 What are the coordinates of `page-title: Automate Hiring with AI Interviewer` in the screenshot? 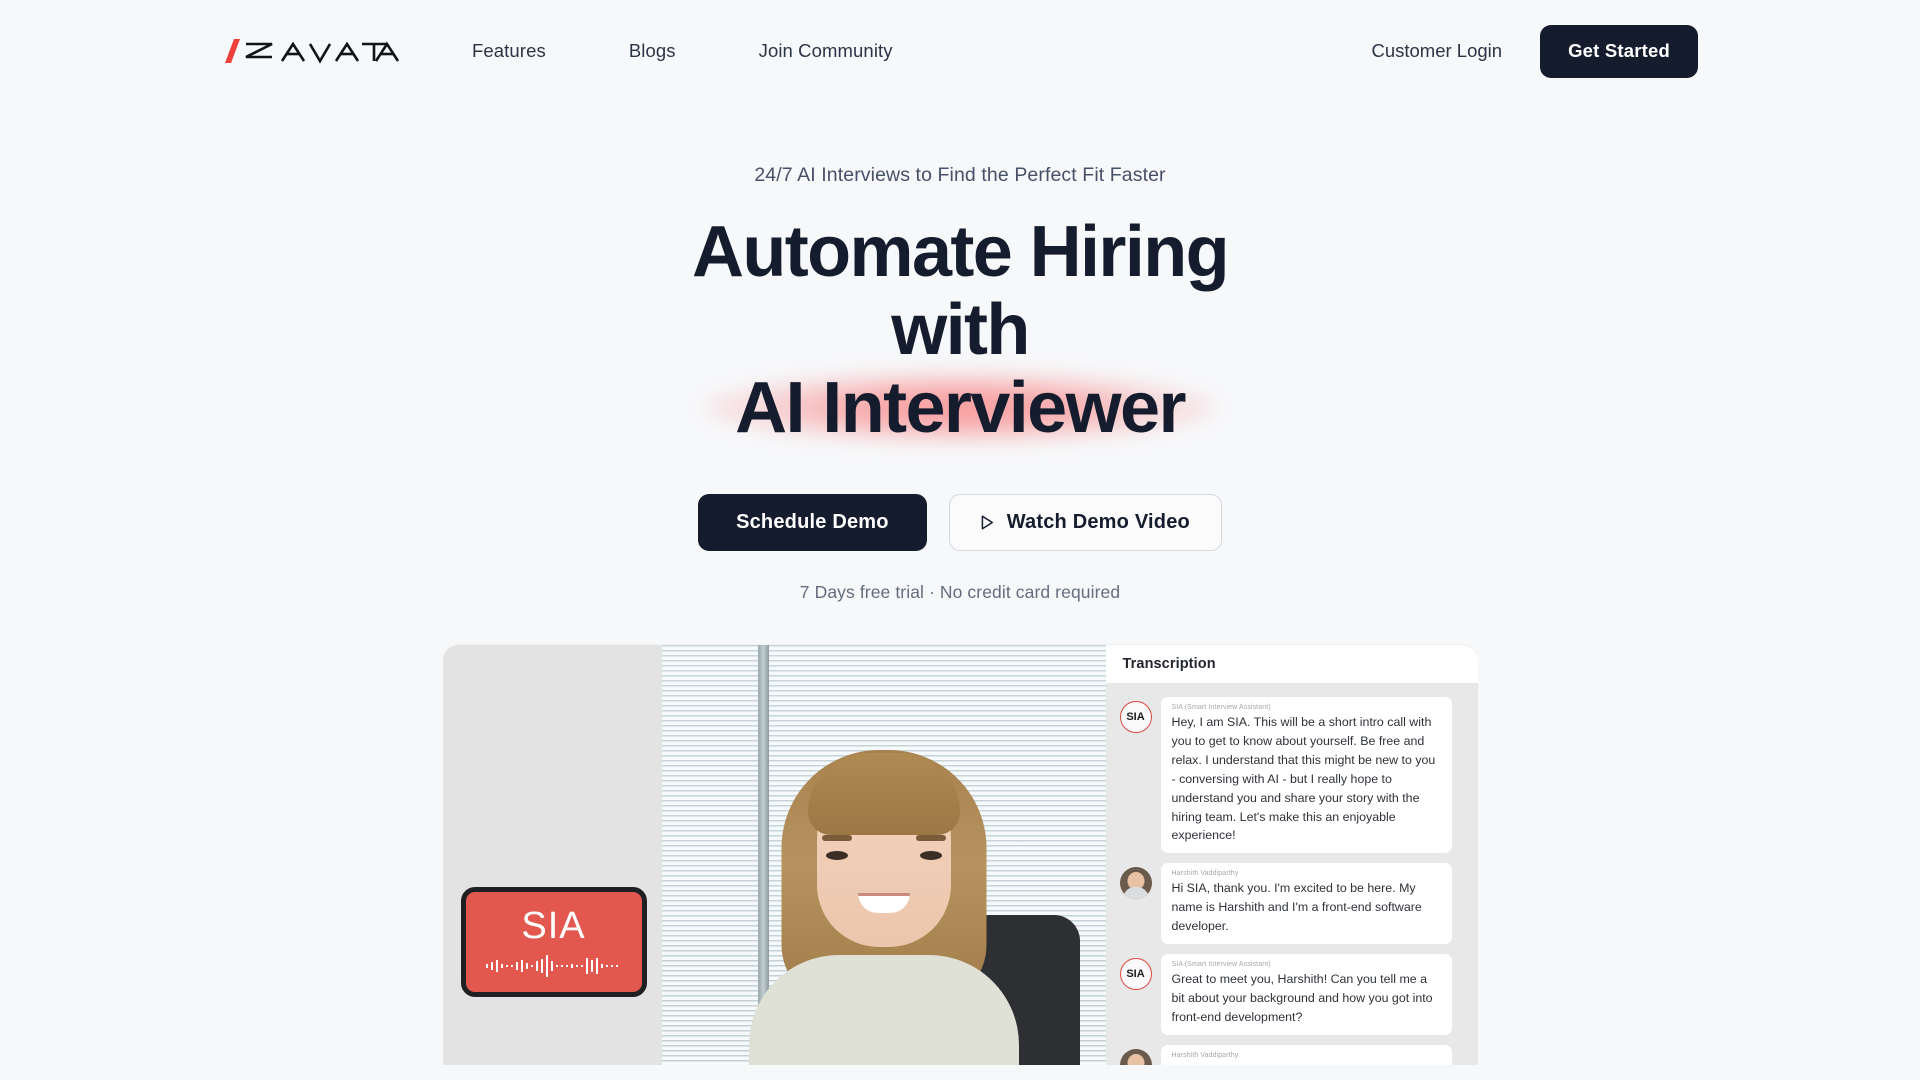 It's located at (960, 330).